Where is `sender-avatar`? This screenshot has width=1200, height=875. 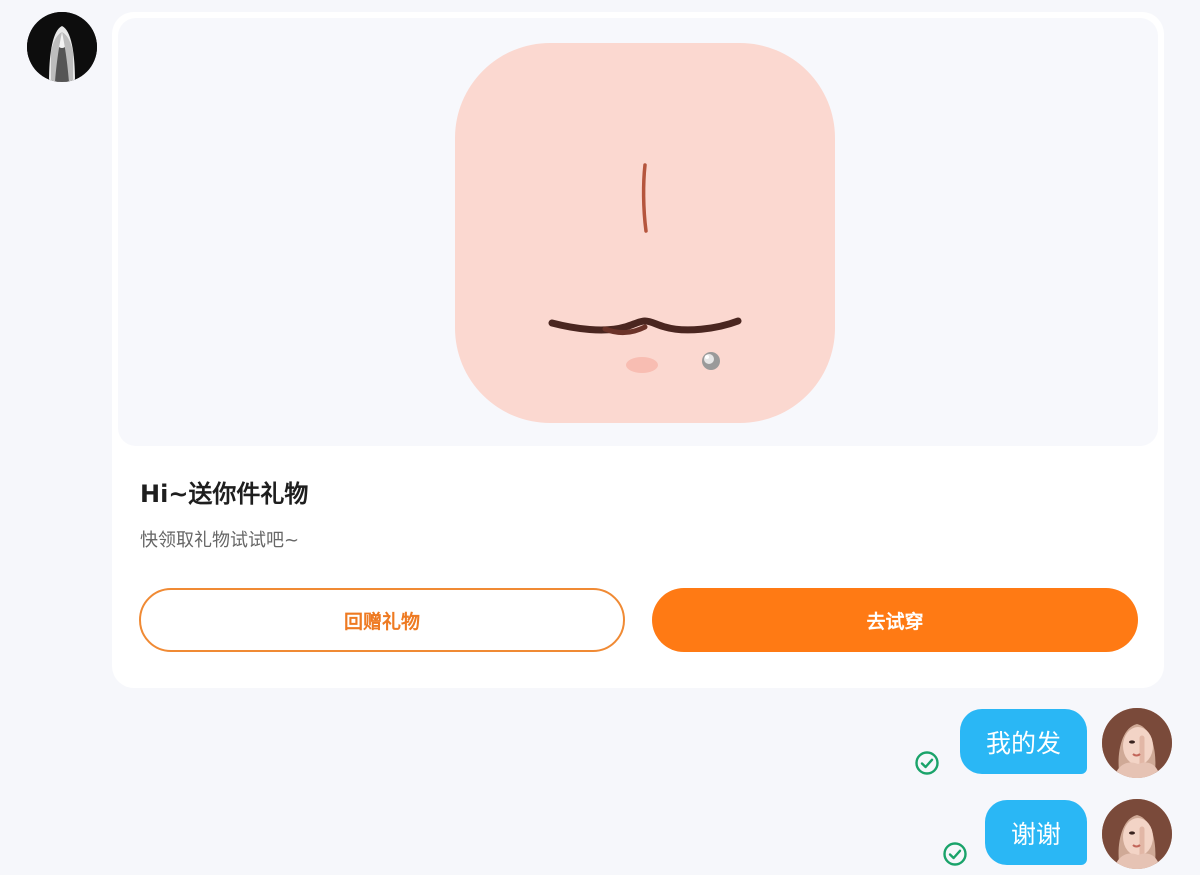 sender-avatar is located at coordinates (62, 47).